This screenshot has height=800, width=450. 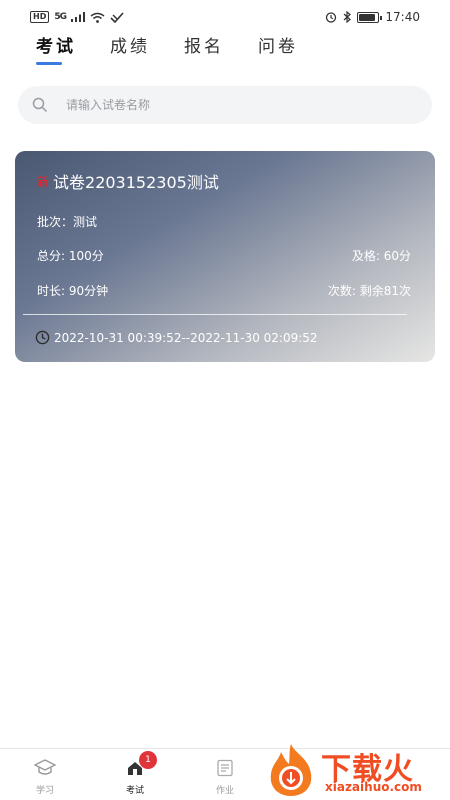 I want to click on new-tag: 新, so click(x=43, y=181).